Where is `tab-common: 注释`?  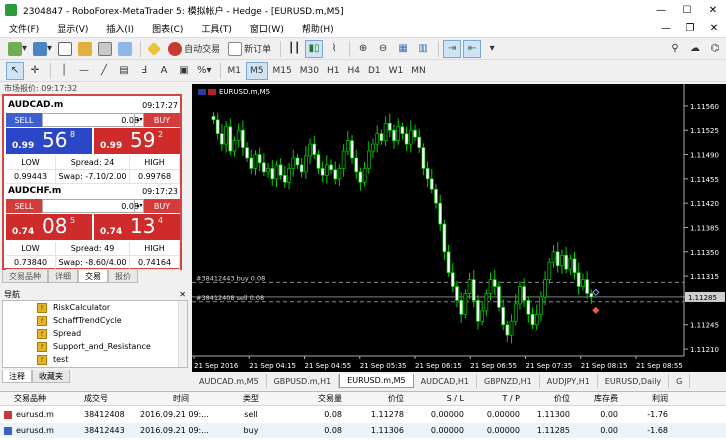 tab-common: 注释 is located at coordinates (17, 376).